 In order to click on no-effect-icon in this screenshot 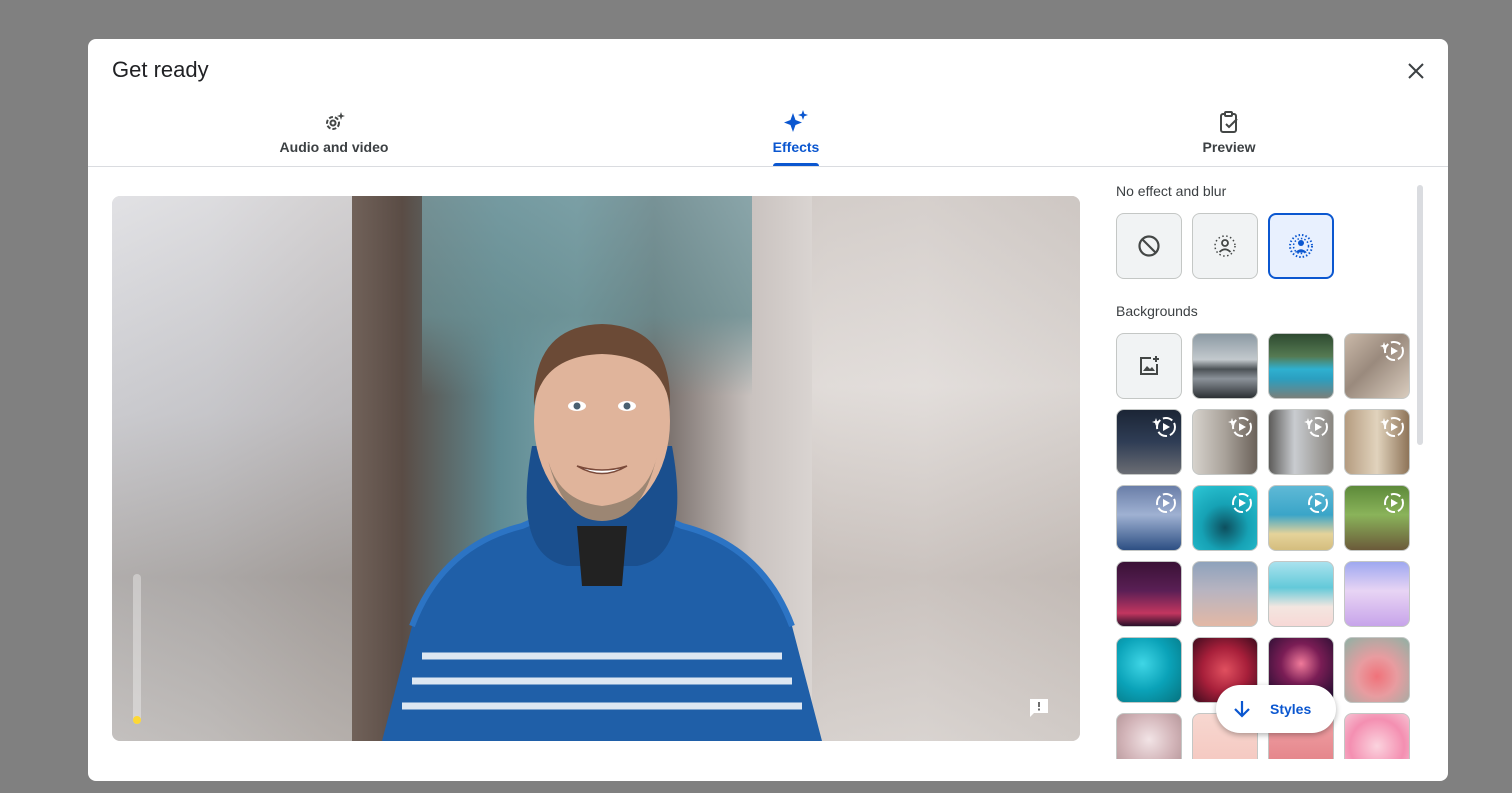, I will do `click(1149, 246)`.